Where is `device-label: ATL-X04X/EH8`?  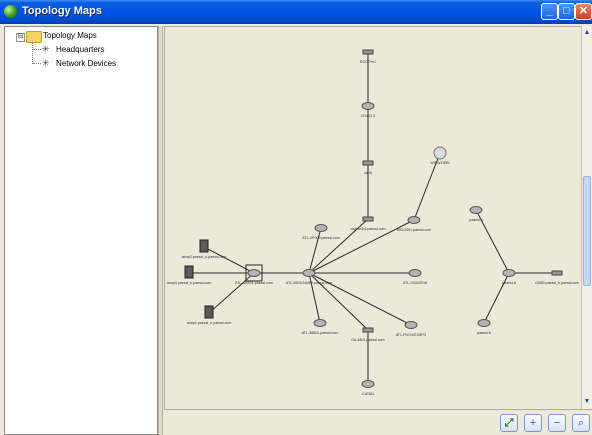 device-label: ATL-X04X/EH8 is located at coordinates (415, 283).